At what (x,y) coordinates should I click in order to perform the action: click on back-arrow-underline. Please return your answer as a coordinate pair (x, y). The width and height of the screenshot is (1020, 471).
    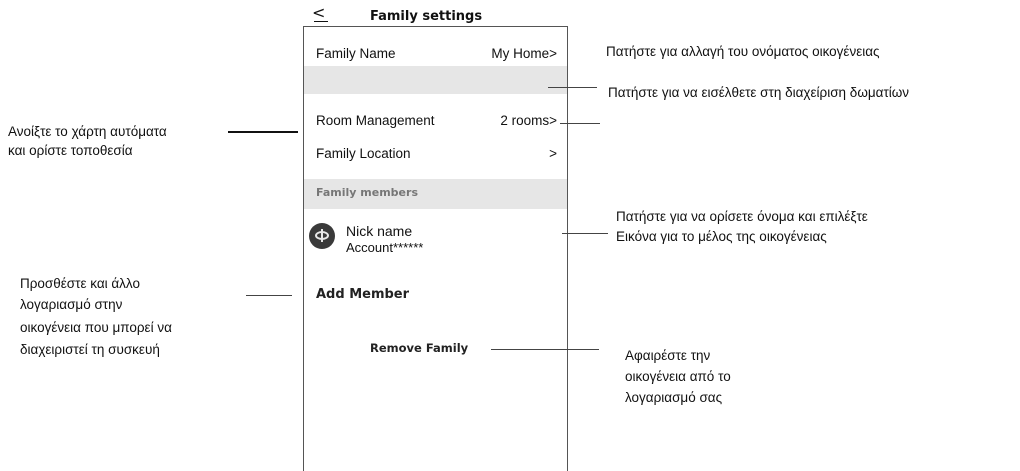
    Looking at the image, I should click on (321, 21).